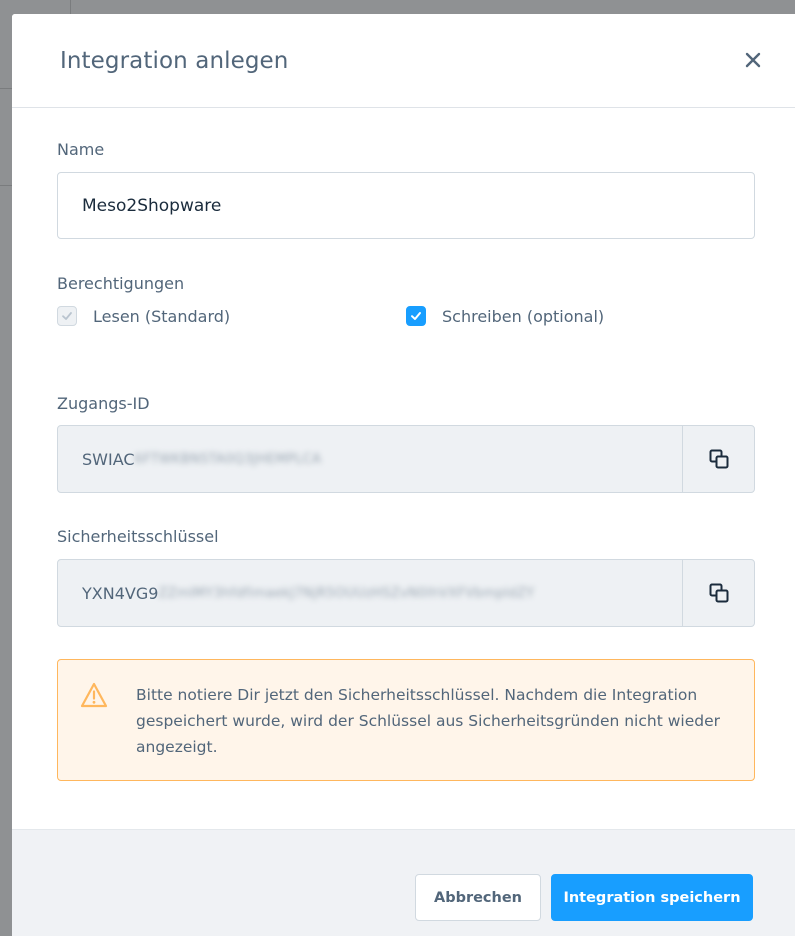  Describe the element at coordinates (81, 149) in the screenshot. I see `name-label: Name` at that location.